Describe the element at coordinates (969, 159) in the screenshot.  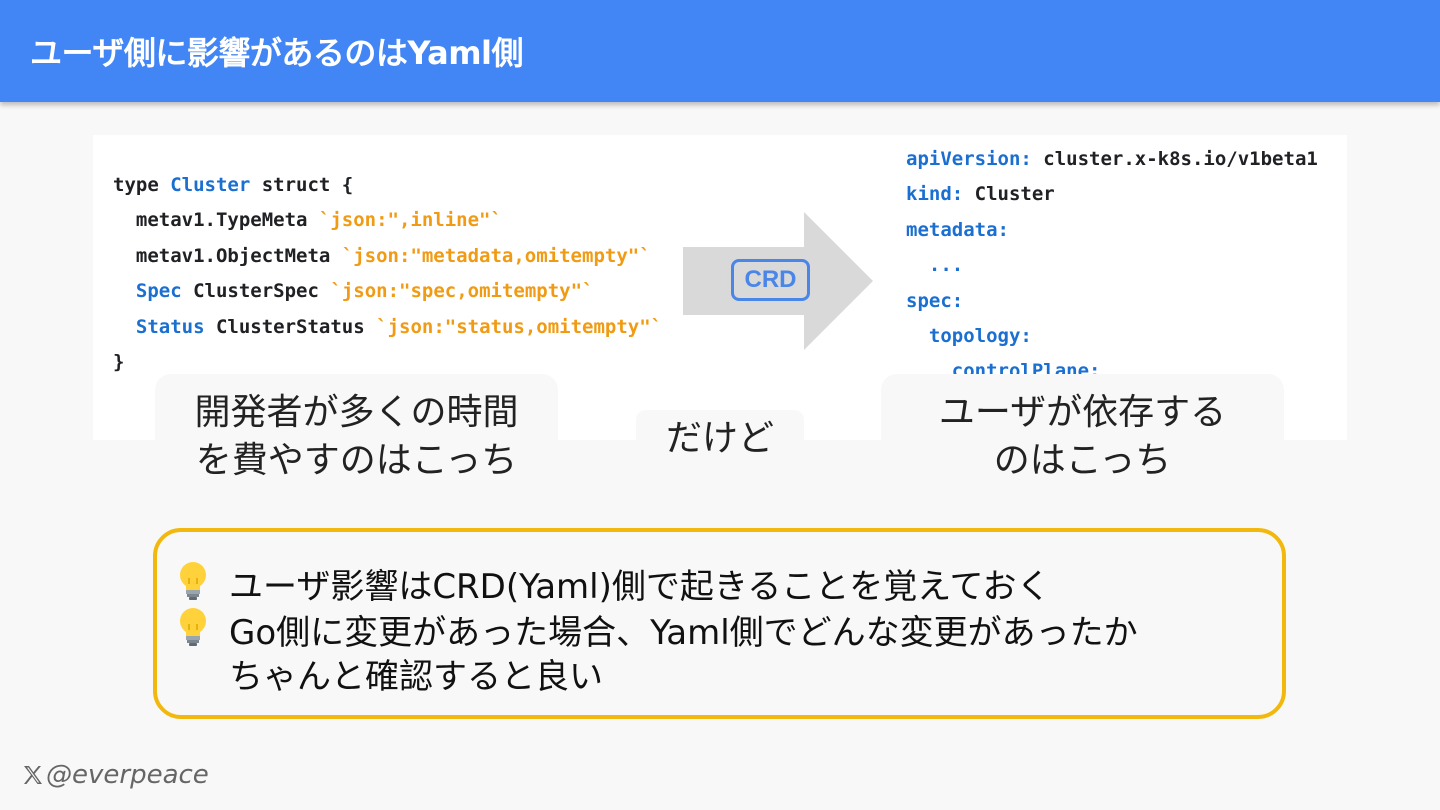
I see `yaml-key: apiVersion:` at that location.